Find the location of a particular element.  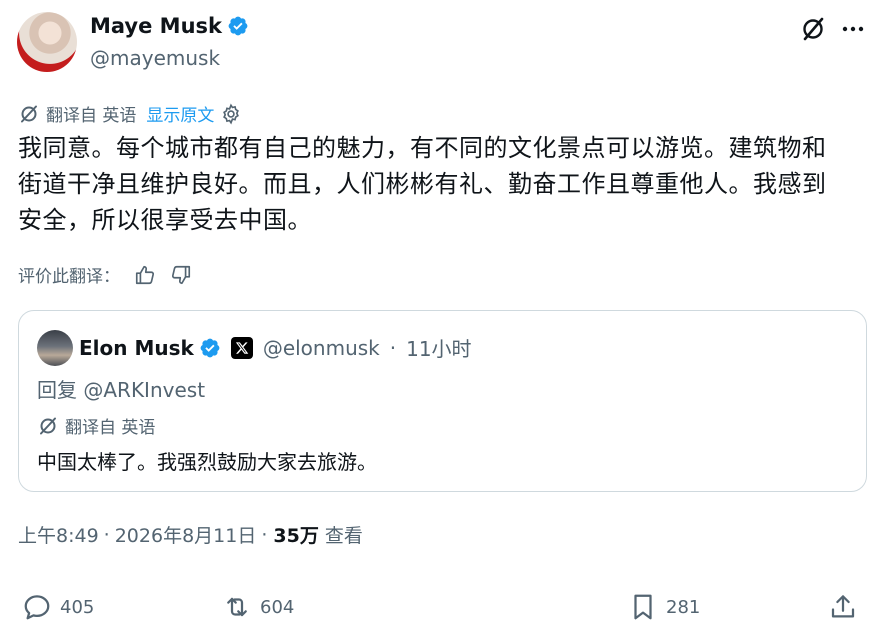

quoted-author-handle: @elonmusk is located at coordinates (321, 348).